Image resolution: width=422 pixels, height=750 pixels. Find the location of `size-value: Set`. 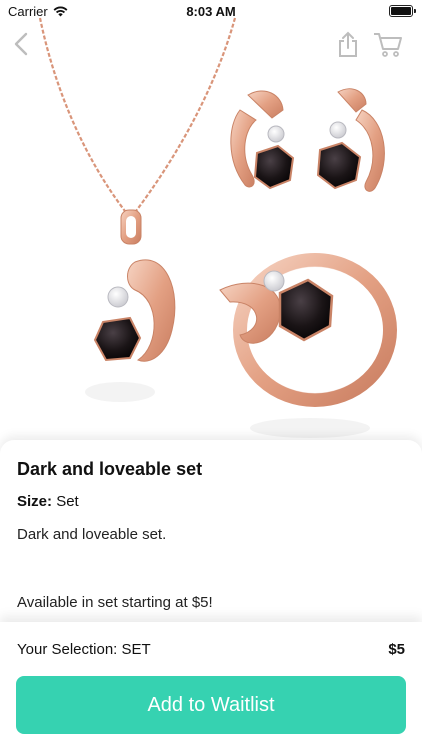

size-value: Set is located at coordinates (67, 501).